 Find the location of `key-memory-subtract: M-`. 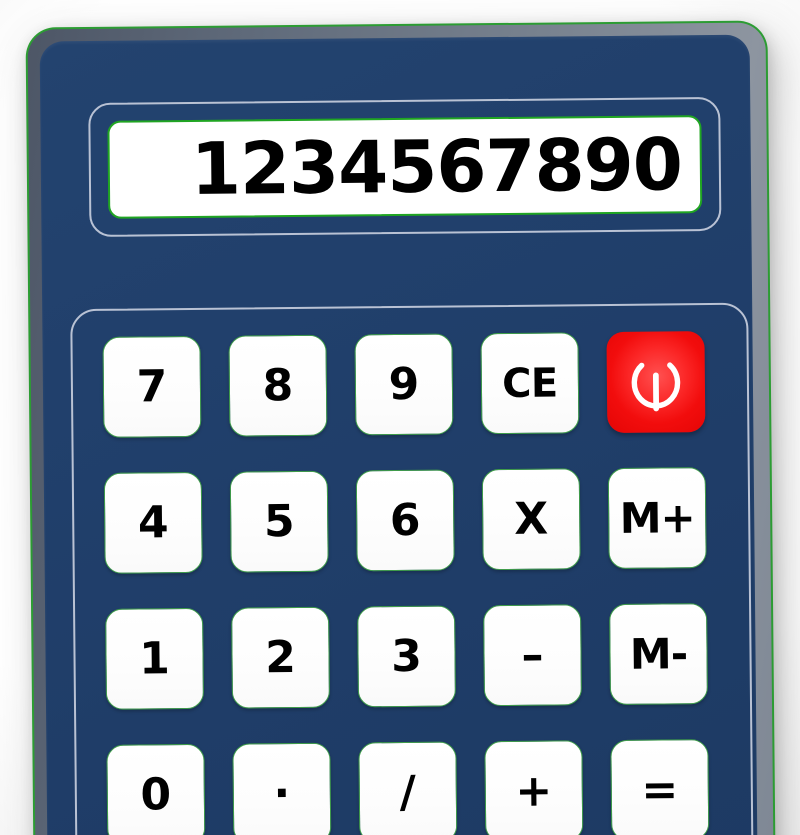

key-memory-subtract: M- is located at coordinates (659, 654).